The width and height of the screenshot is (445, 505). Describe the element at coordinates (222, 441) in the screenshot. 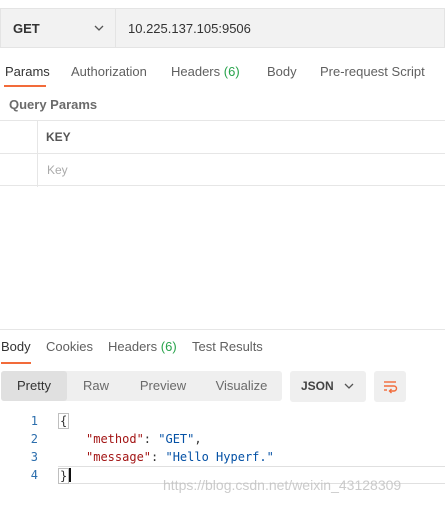

I see `code-line: 2 "method": "GET",` at that location.